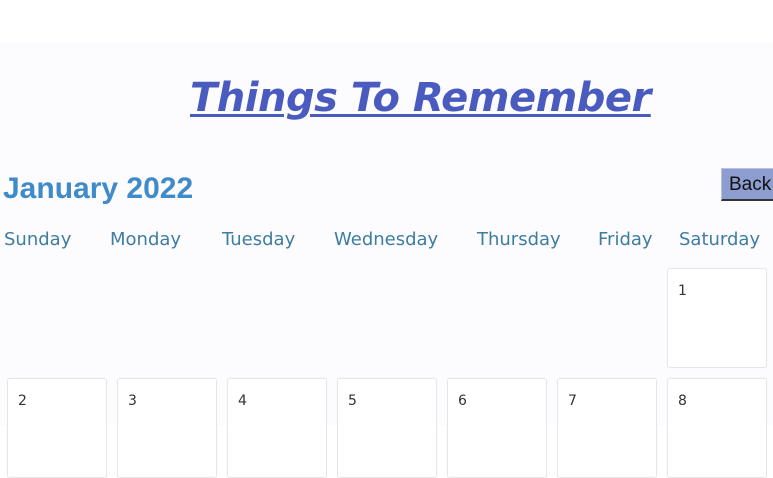  Describe the element at coordinates (277, 428) in the screenshot. I see `day-cell-4: 4` at that location.